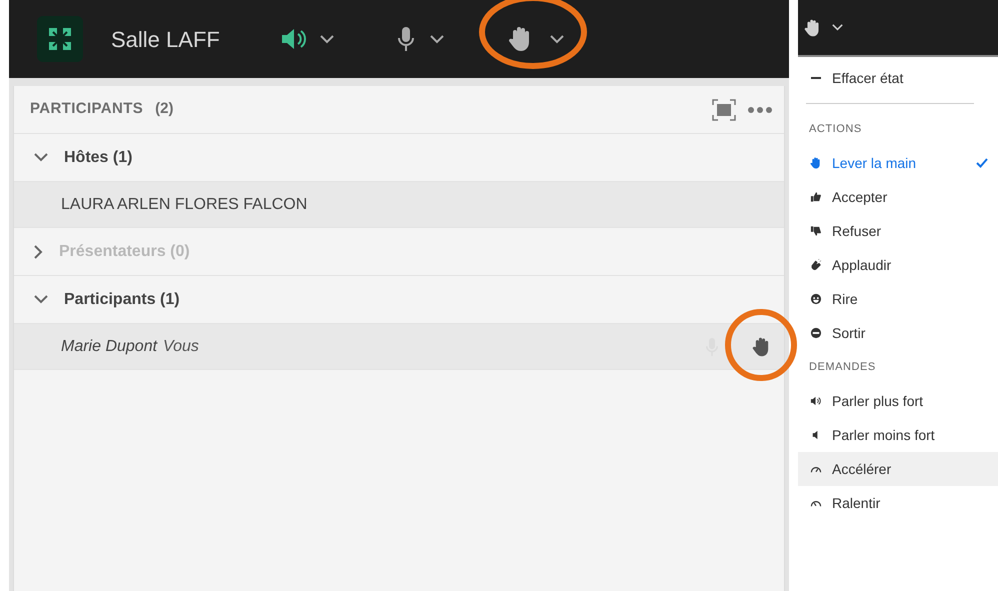 The width and height of the screenshot is (998, 591). I want to click on participant-name: LAURA ARLEN FLORES FALCON, so click(184, 204).